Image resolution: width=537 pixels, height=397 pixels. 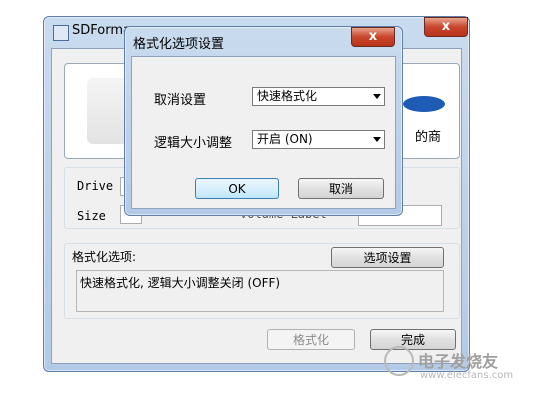 I want to click on format-options-heading: 格式化选项:, so click(x=104, y=257).